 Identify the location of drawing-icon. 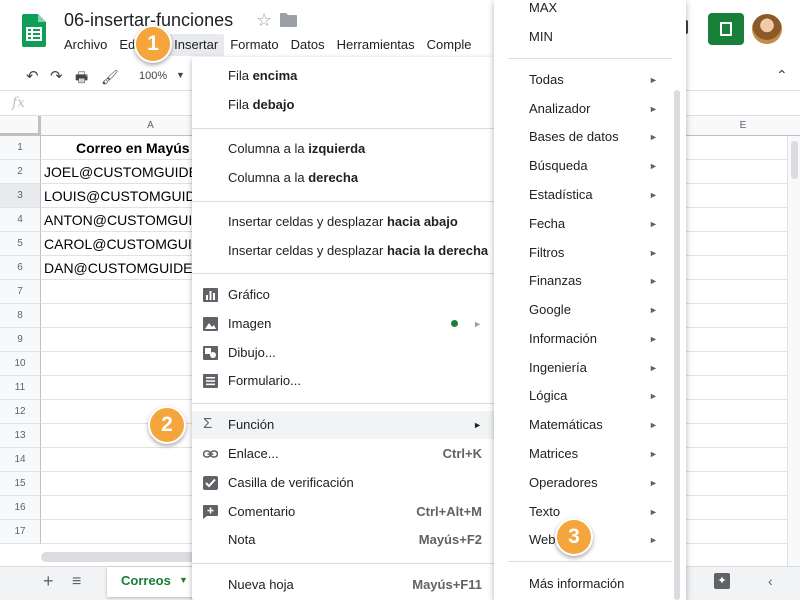
(210, 353).